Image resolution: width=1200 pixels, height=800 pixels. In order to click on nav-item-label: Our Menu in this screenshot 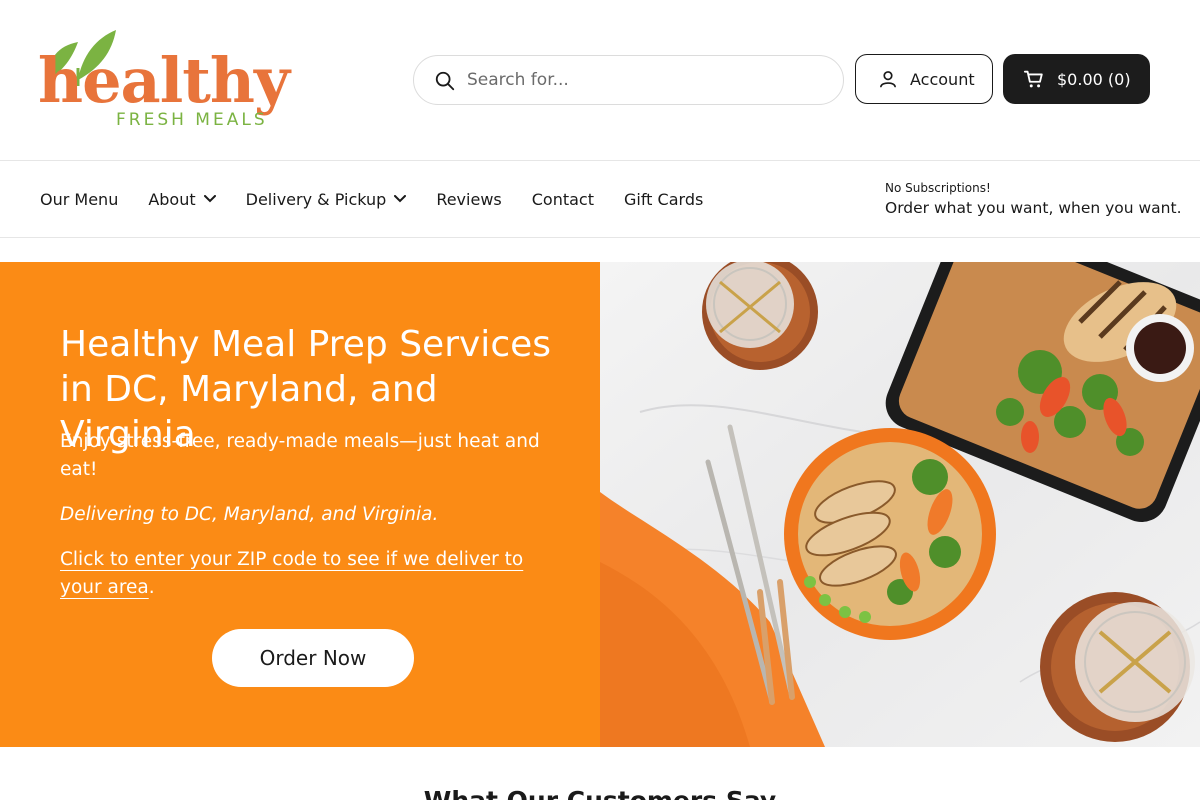, I will do `click(79, 199)`.